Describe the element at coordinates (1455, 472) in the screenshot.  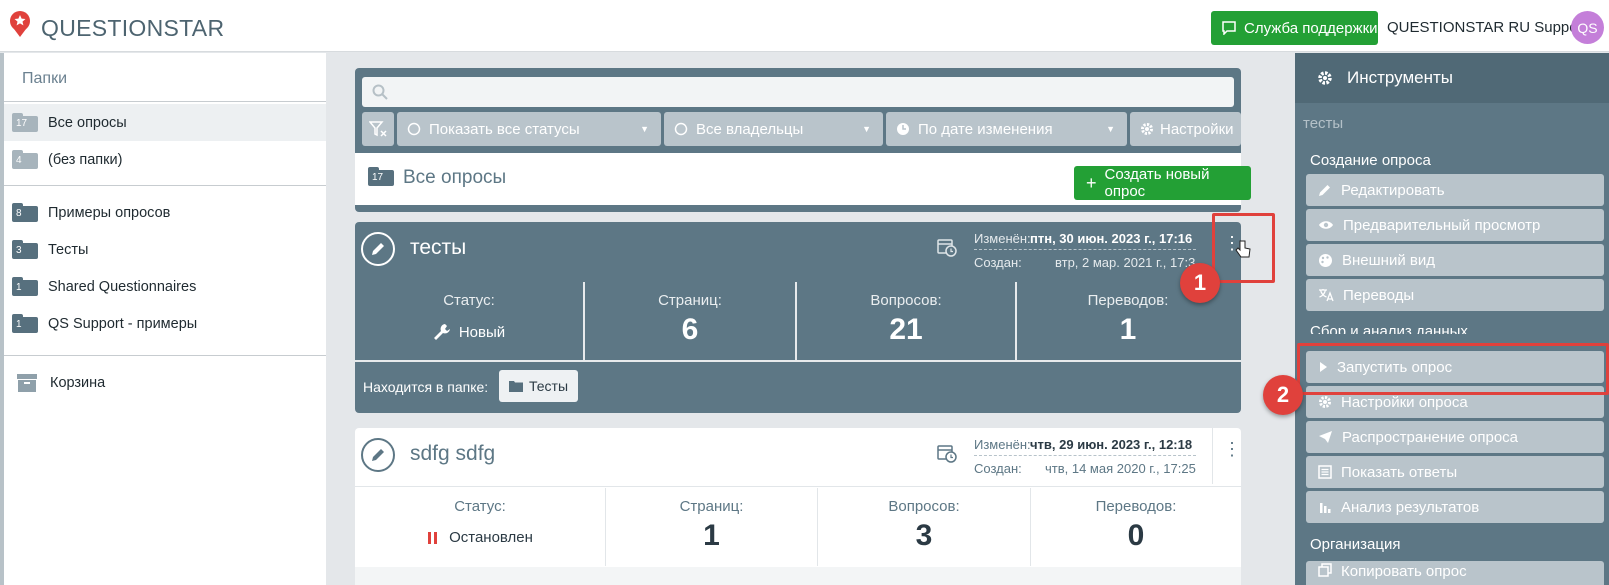
I see `show-responses-button: Показать ответы` at that location.